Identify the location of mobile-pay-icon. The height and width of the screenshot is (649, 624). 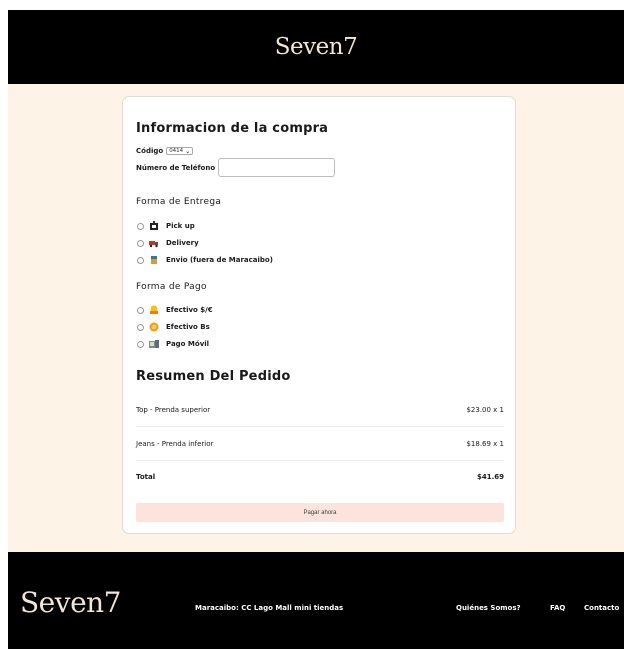
(154, 344).